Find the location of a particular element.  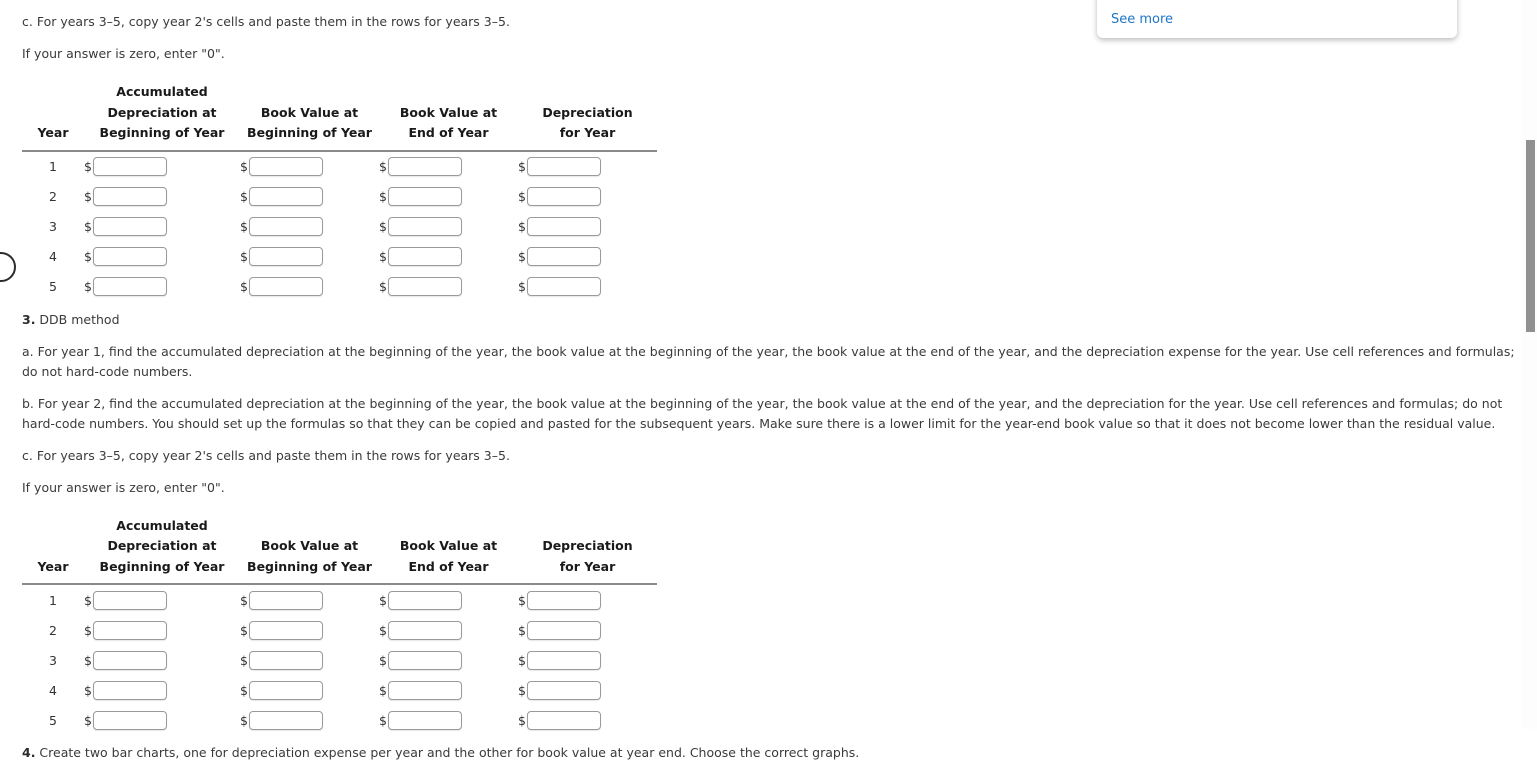

header-line: End of Year is located at coordinates (448, 132).